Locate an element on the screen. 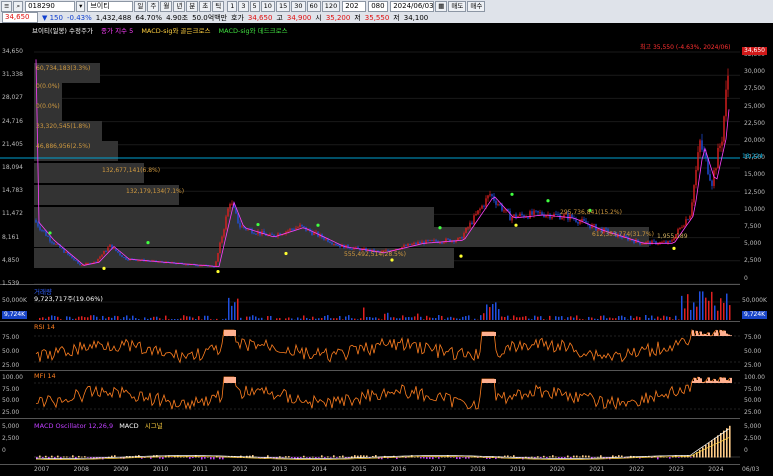  rsi-legend: RSI 14 is located at coordinates (44, 327).